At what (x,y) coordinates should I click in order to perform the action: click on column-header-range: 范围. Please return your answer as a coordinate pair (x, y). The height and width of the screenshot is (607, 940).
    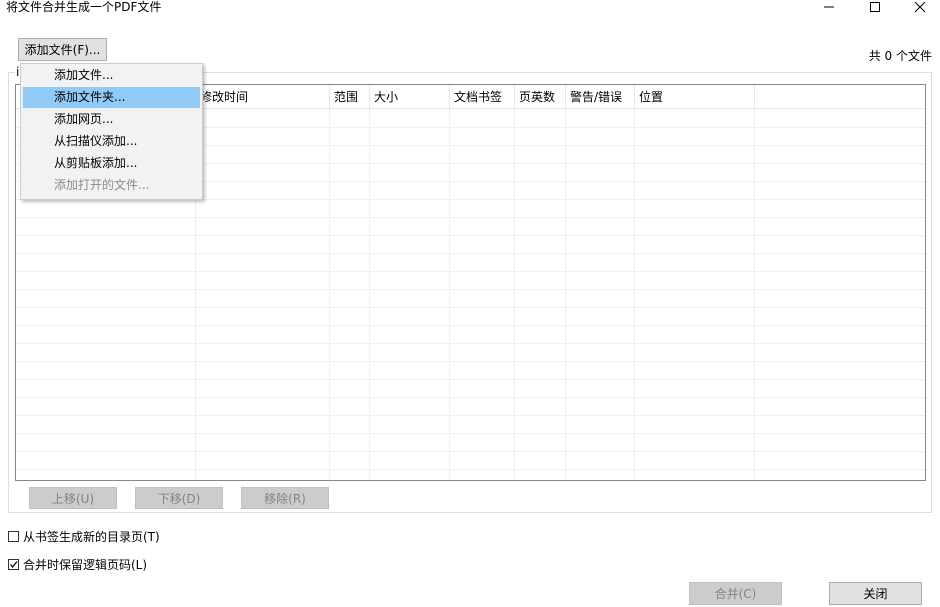
    Looking at the image, I should click on (350, 97).